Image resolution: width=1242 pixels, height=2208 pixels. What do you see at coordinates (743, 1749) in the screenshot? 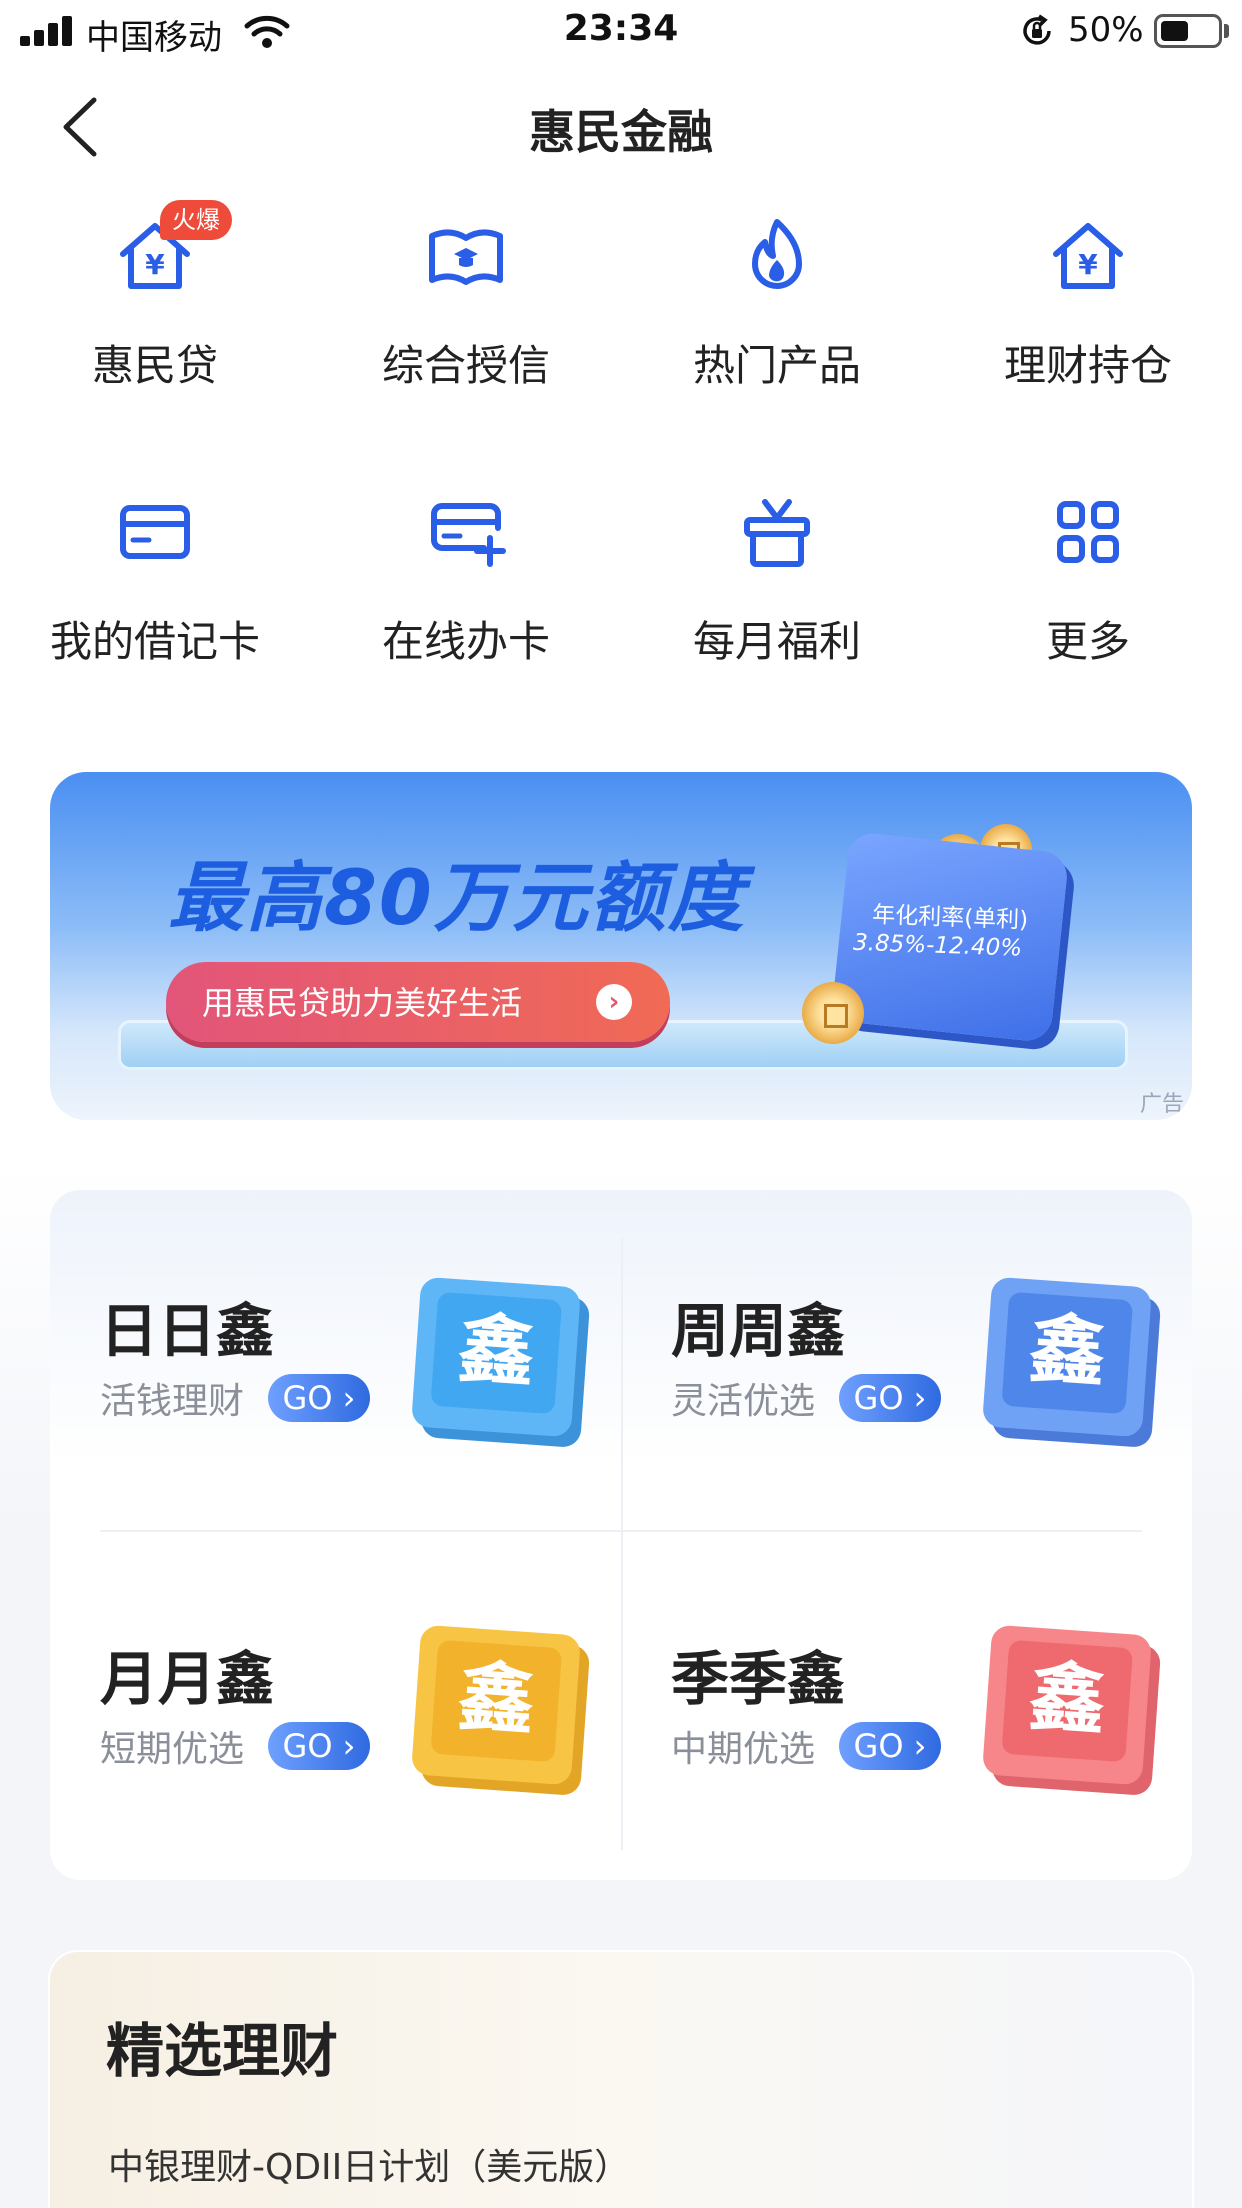
I see `product-desc: 中期优选` at bounding box center [743, 1749].